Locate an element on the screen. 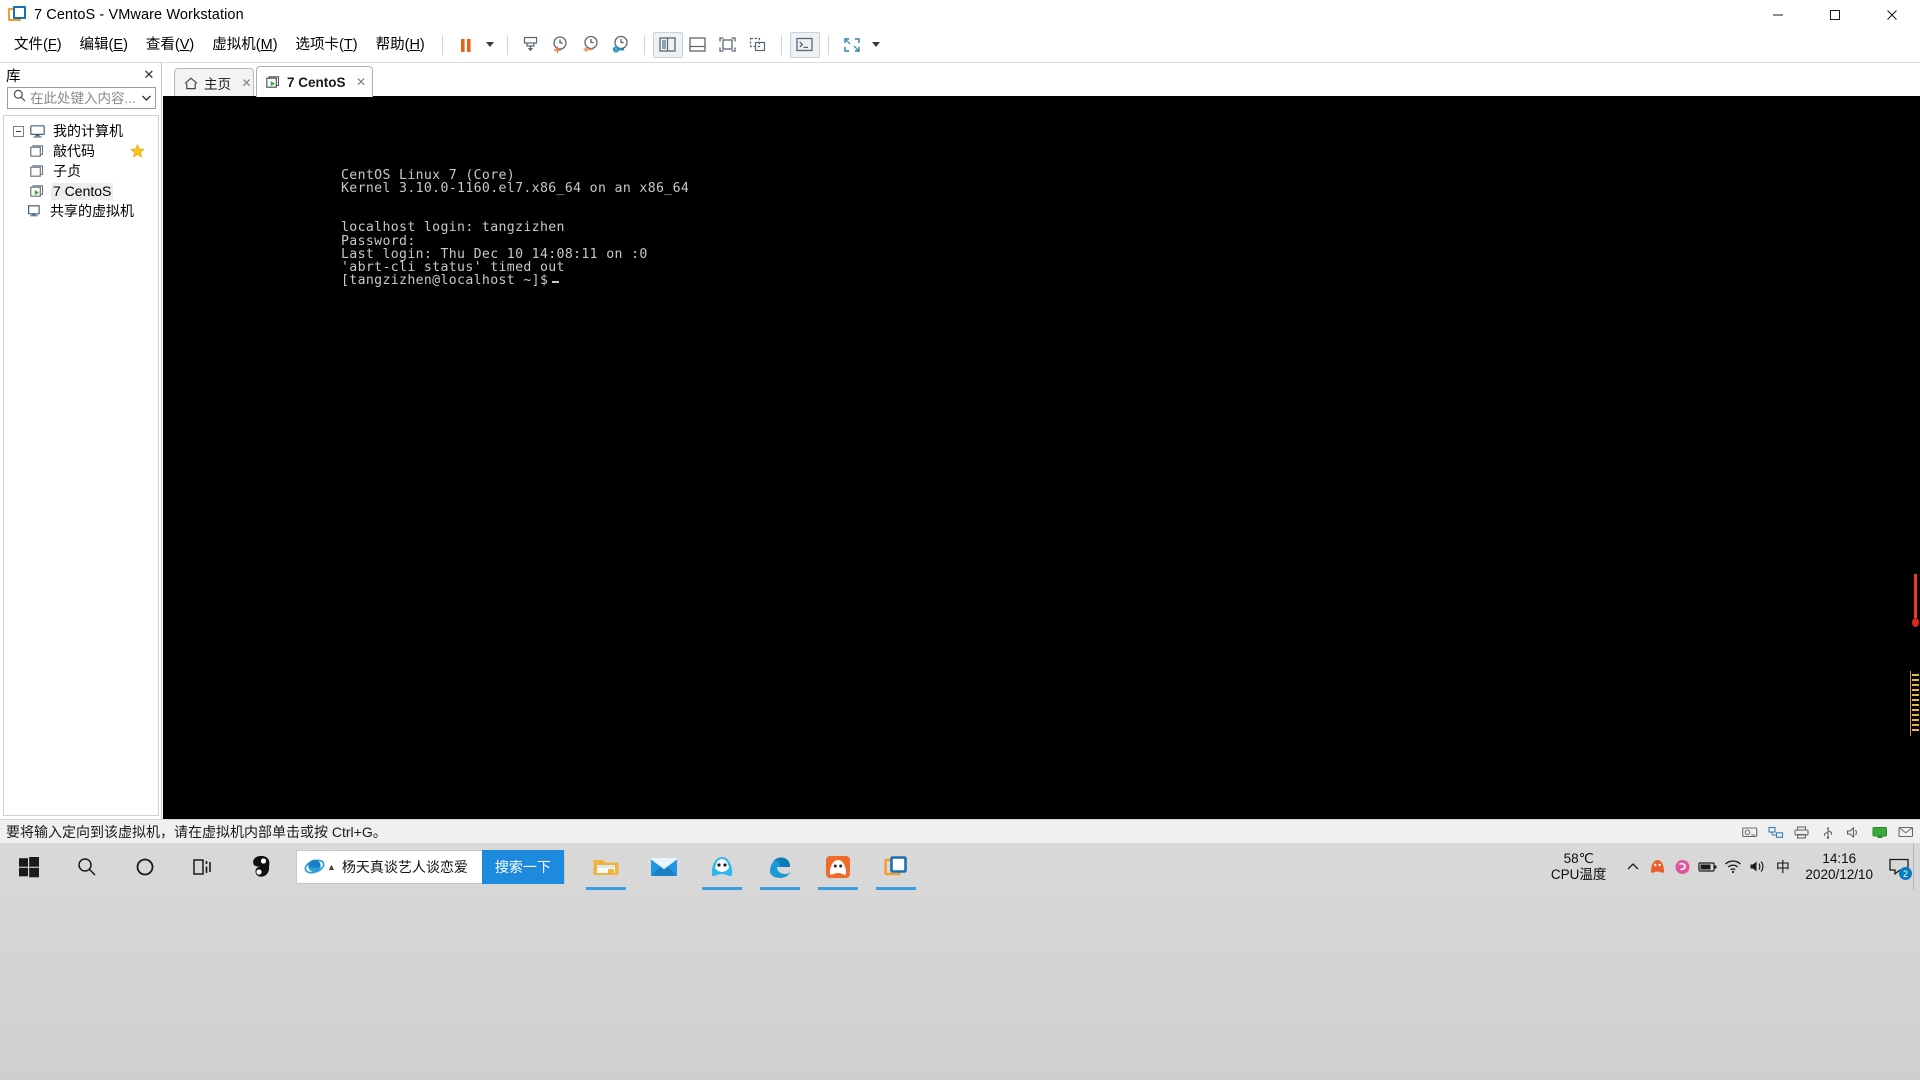  menu-edit: 编辑(E) is located at coordinates (104, 45).